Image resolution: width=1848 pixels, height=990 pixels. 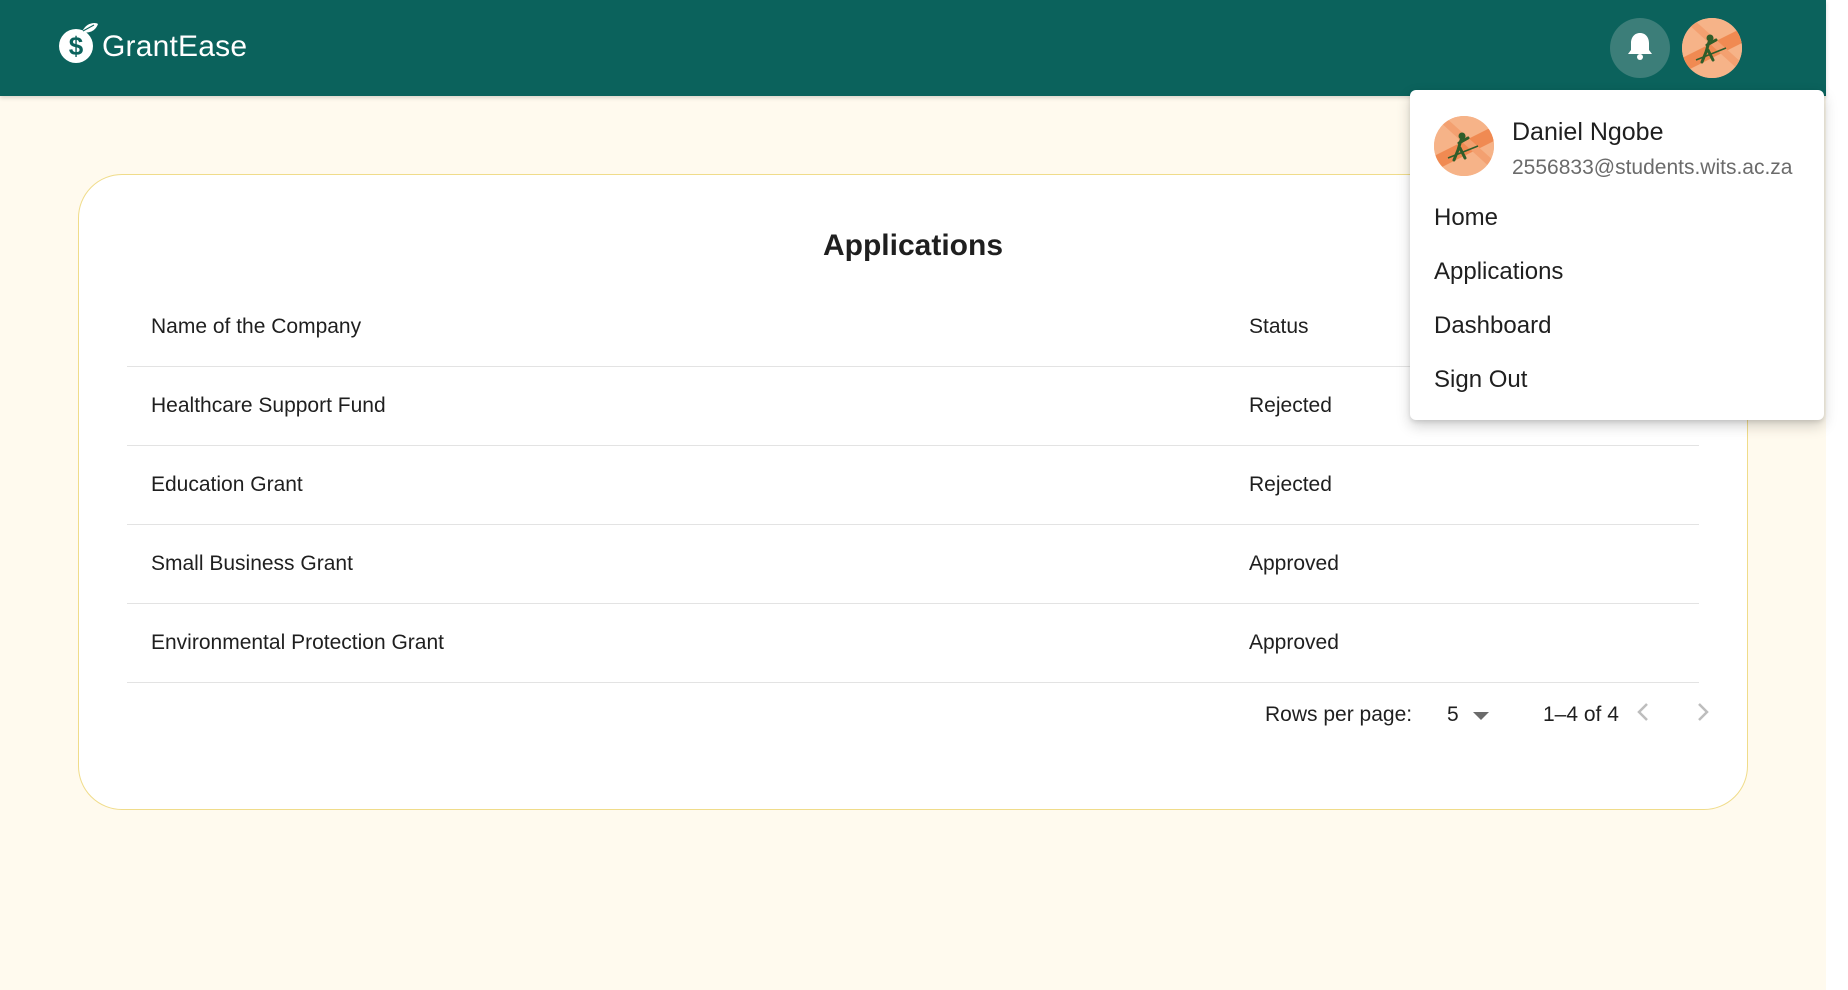 I want to click on bell-icon, so click(x=1640, y=48).